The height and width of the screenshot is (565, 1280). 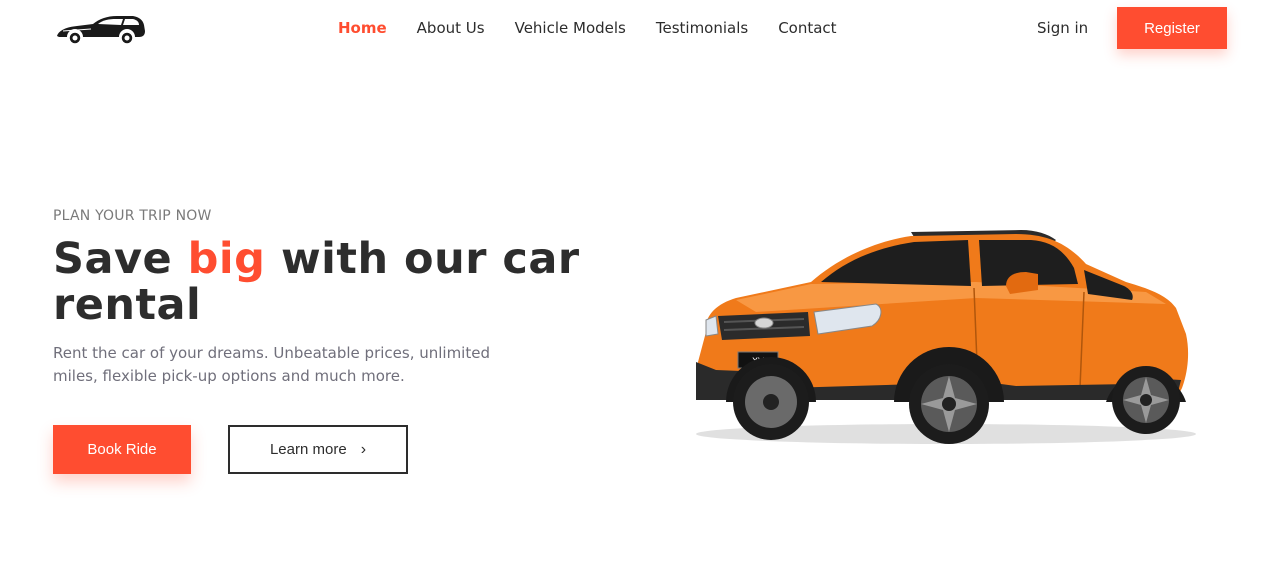 I want to click on nav-vehicle-models: Vehicle Models, so click(x=570, y=28).